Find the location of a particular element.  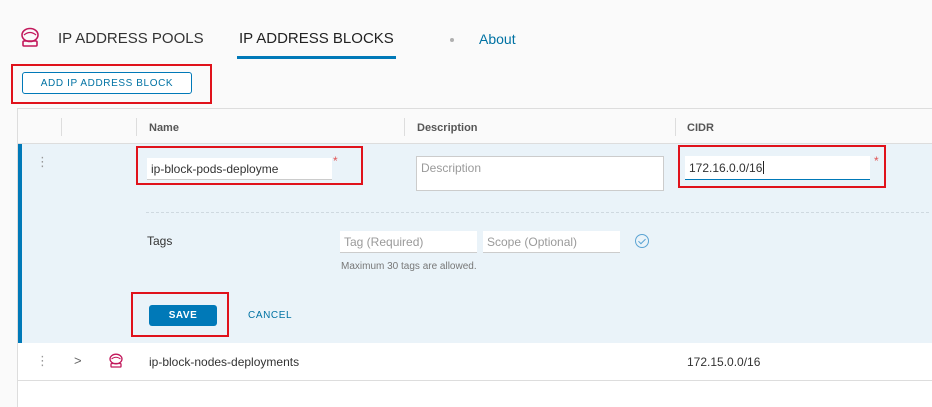

tab-ip-address-pools: IP ADDRESS POOLS is located at coordinates (131, 38).